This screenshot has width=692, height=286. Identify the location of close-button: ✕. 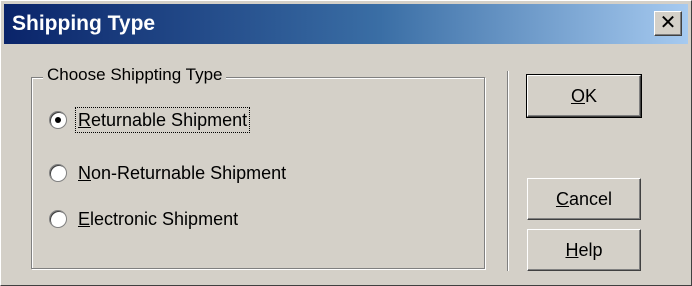
(668, 23).